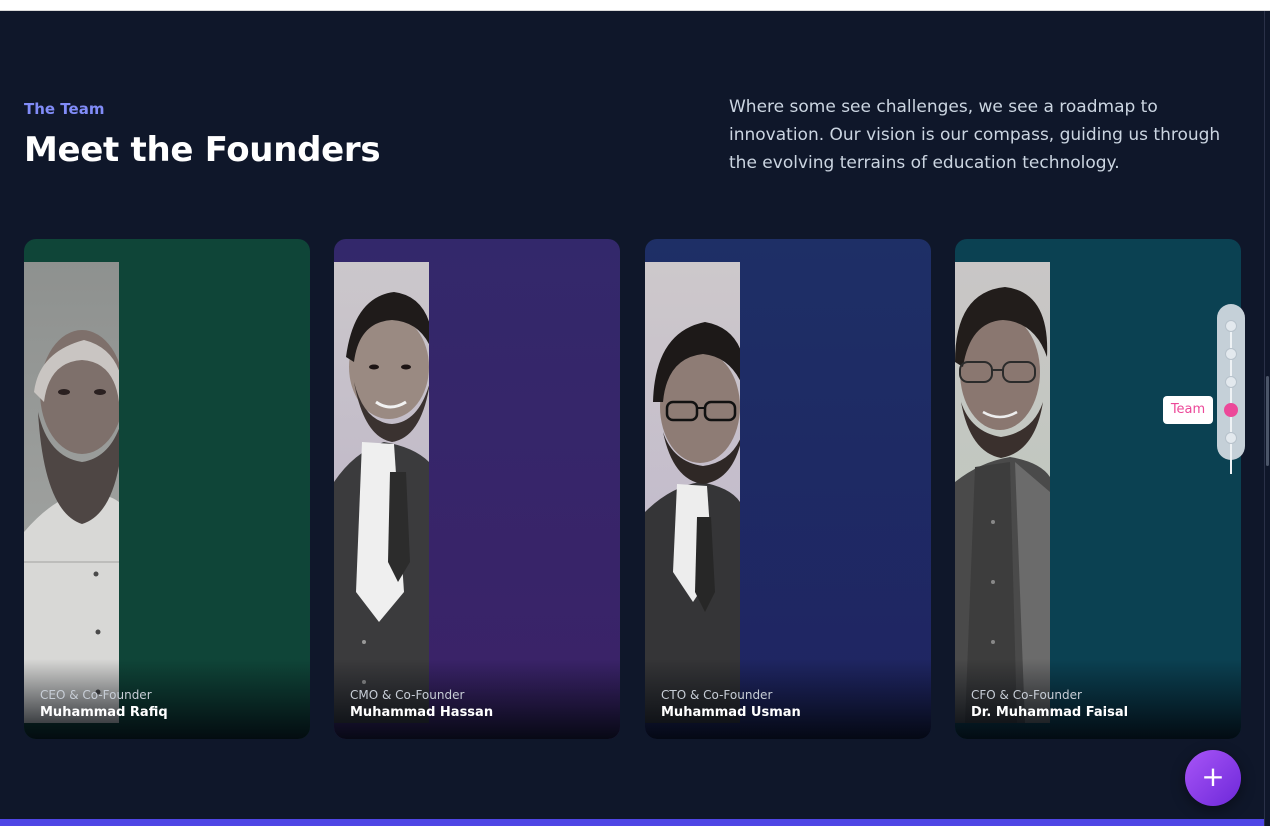 This screenshot has height=826, width=1270. I want to click on founder-card-ceo: CEO & Co-Founder Muhammad Rafiq, so click(167, 489).